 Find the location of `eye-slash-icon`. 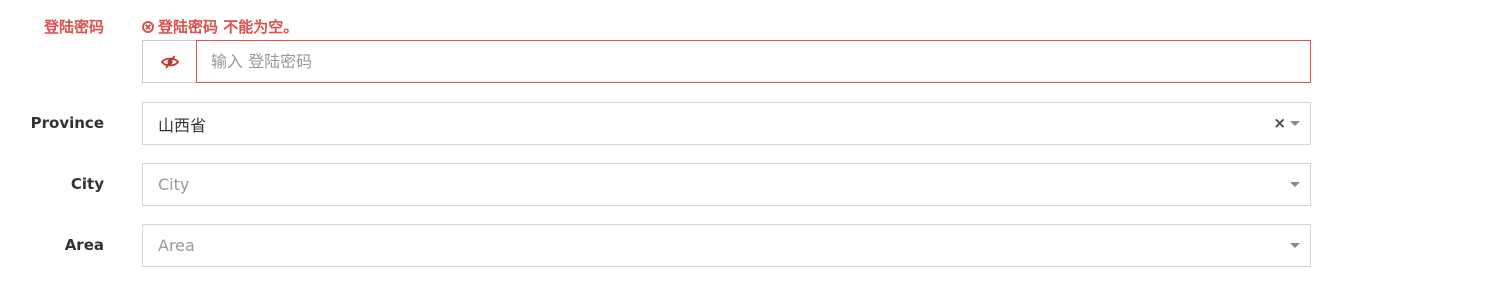

eye-slash-icon is located at coordinates (169, 61).